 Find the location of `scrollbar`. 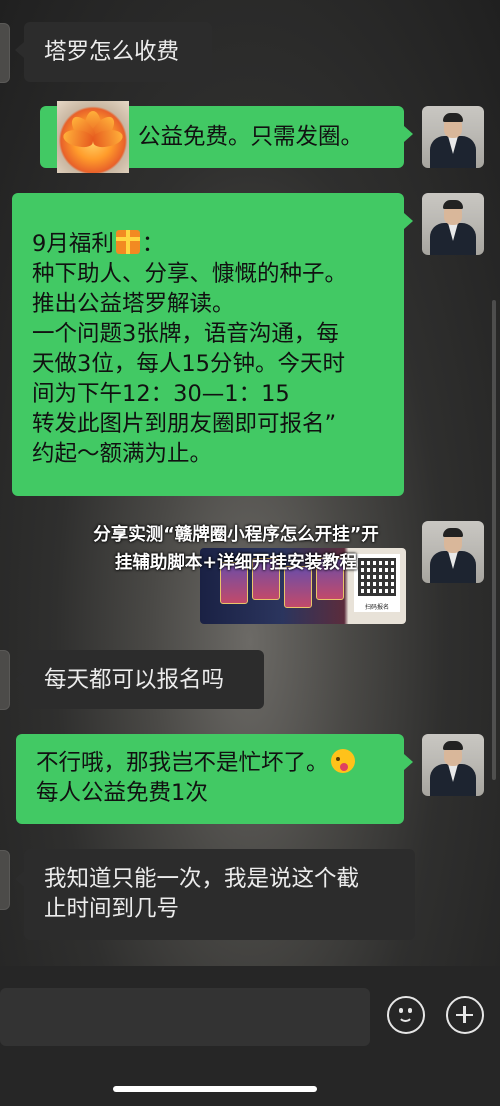

scrollbar is located at coordinates (494, 540).